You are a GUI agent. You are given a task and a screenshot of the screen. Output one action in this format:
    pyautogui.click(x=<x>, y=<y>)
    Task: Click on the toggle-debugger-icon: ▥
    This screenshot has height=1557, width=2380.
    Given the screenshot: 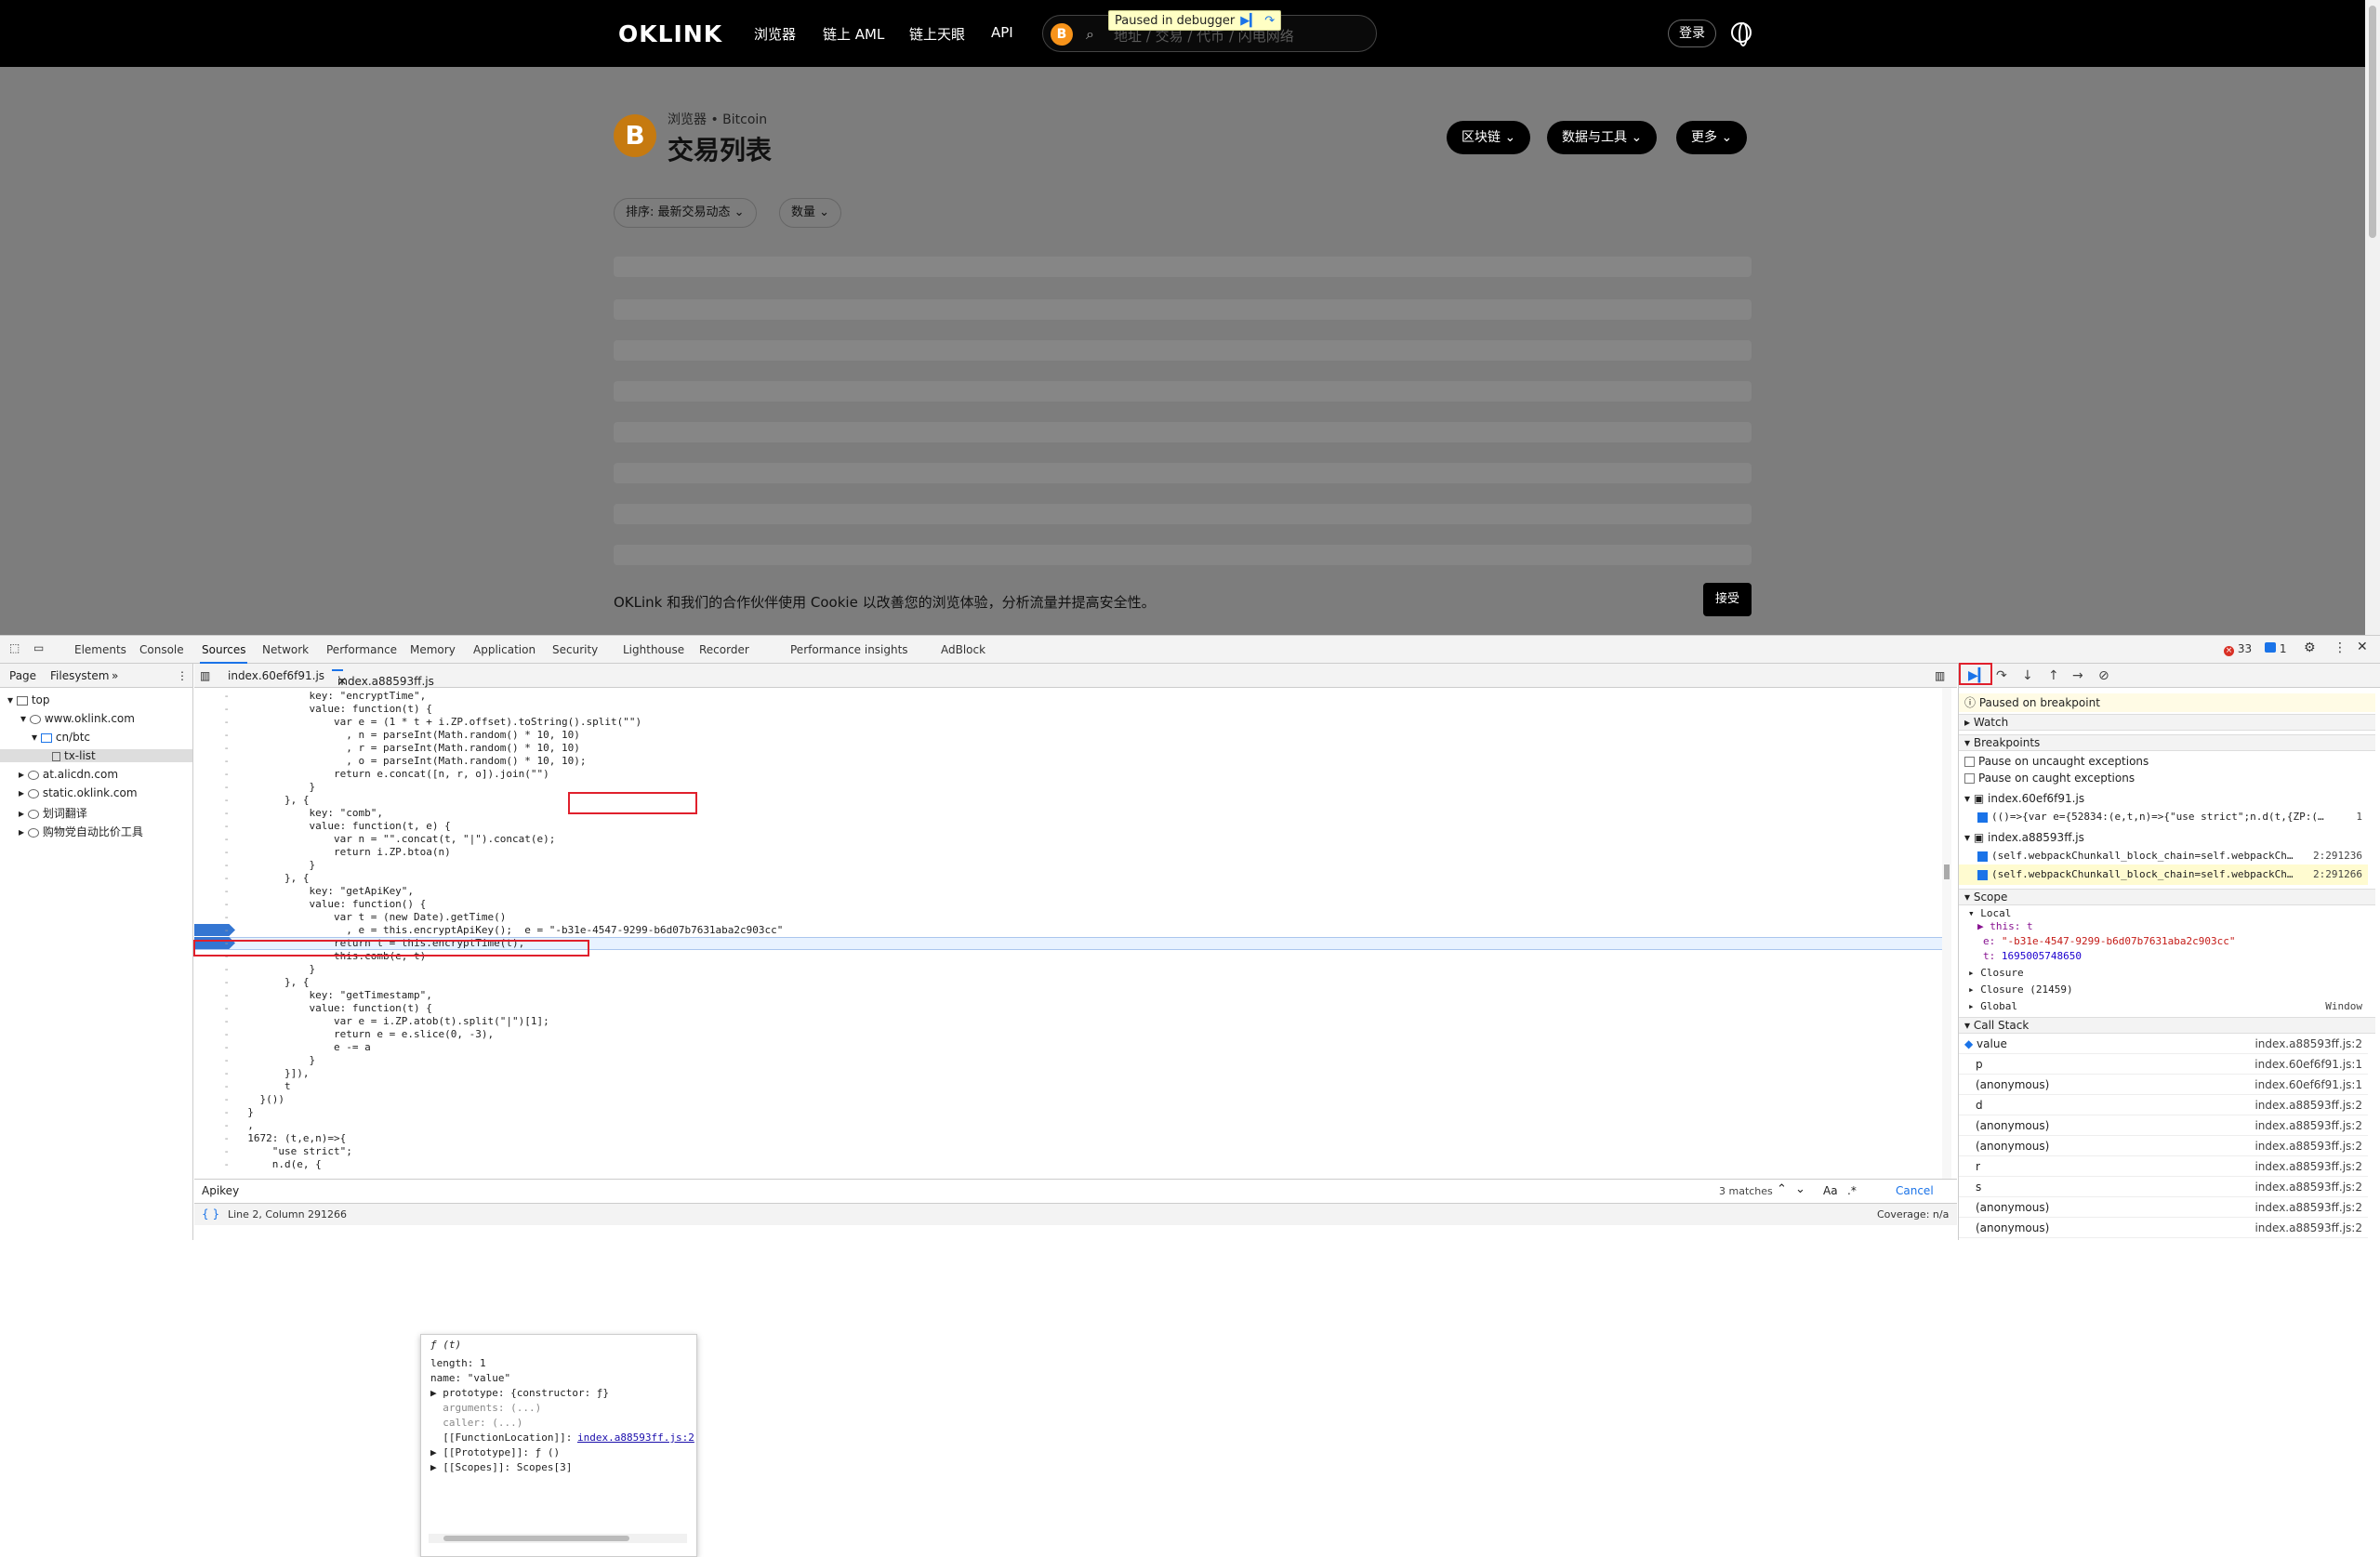 What is the action you would take?
    pyautogui.click(x=1940, y=675)
    